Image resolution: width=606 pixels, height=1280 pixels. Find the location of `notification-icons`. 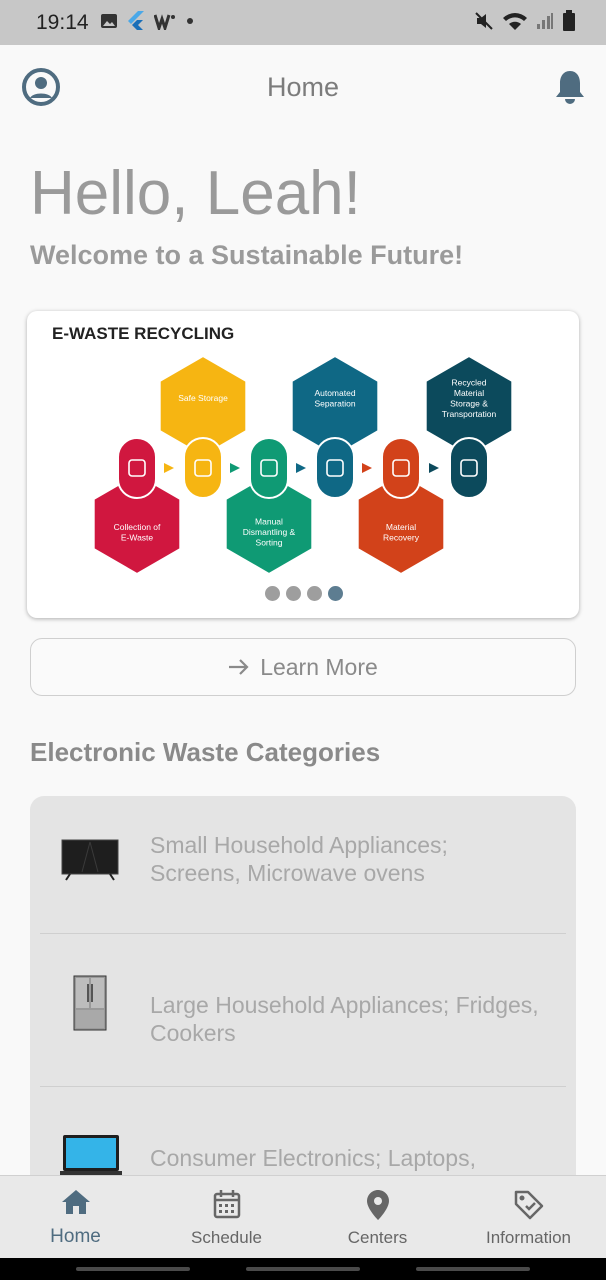

notification-icons is located at coordinates (147, 21).